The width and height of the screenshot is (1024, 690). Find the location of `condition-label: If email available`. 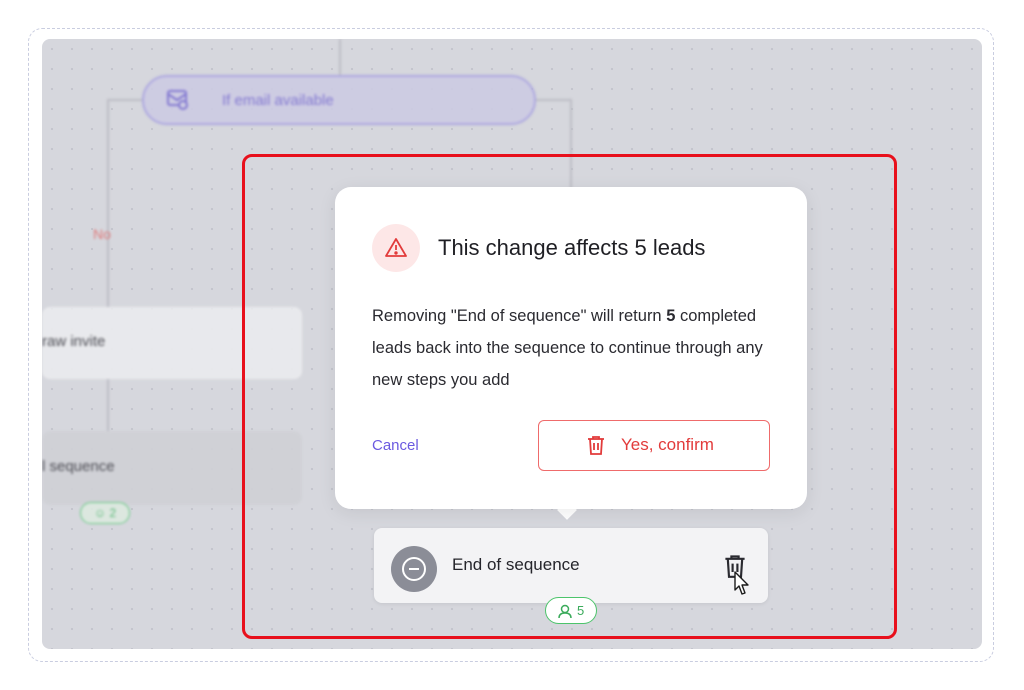

condition-label: If email available is located at coordinates (278, 100).